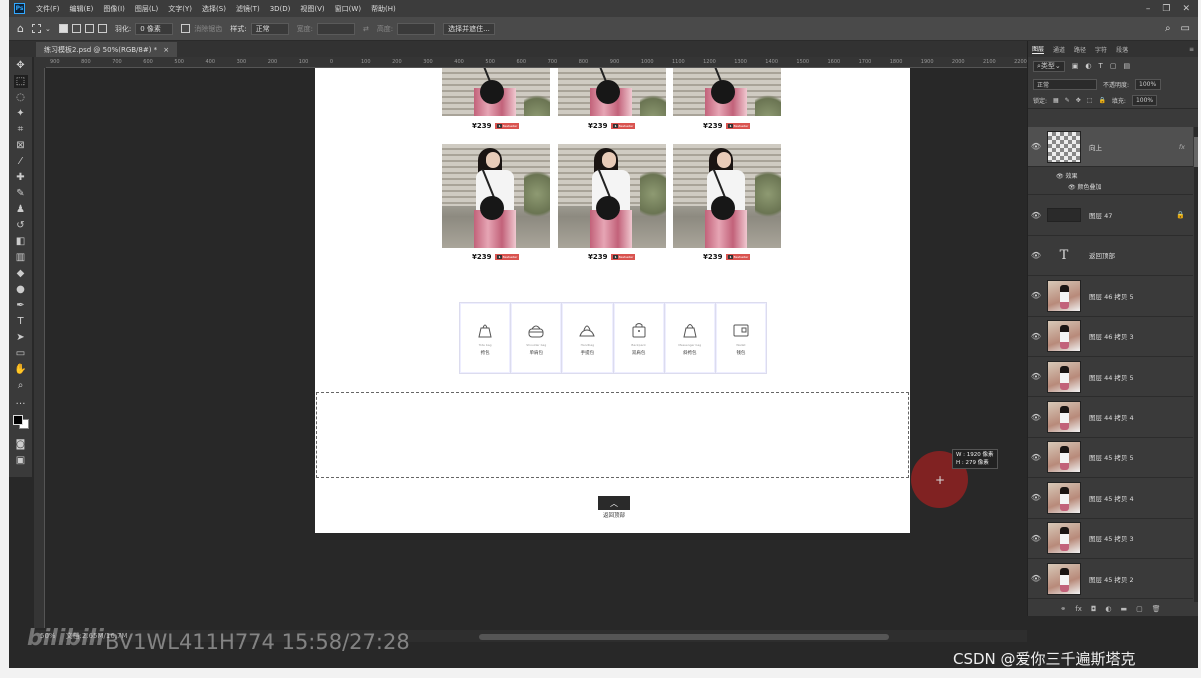 This screenshot has height=678, width=1201. Describe the element at coordinates (21, 444) in the screenshot. I see `quick-mask-icon: ◙` at that location.